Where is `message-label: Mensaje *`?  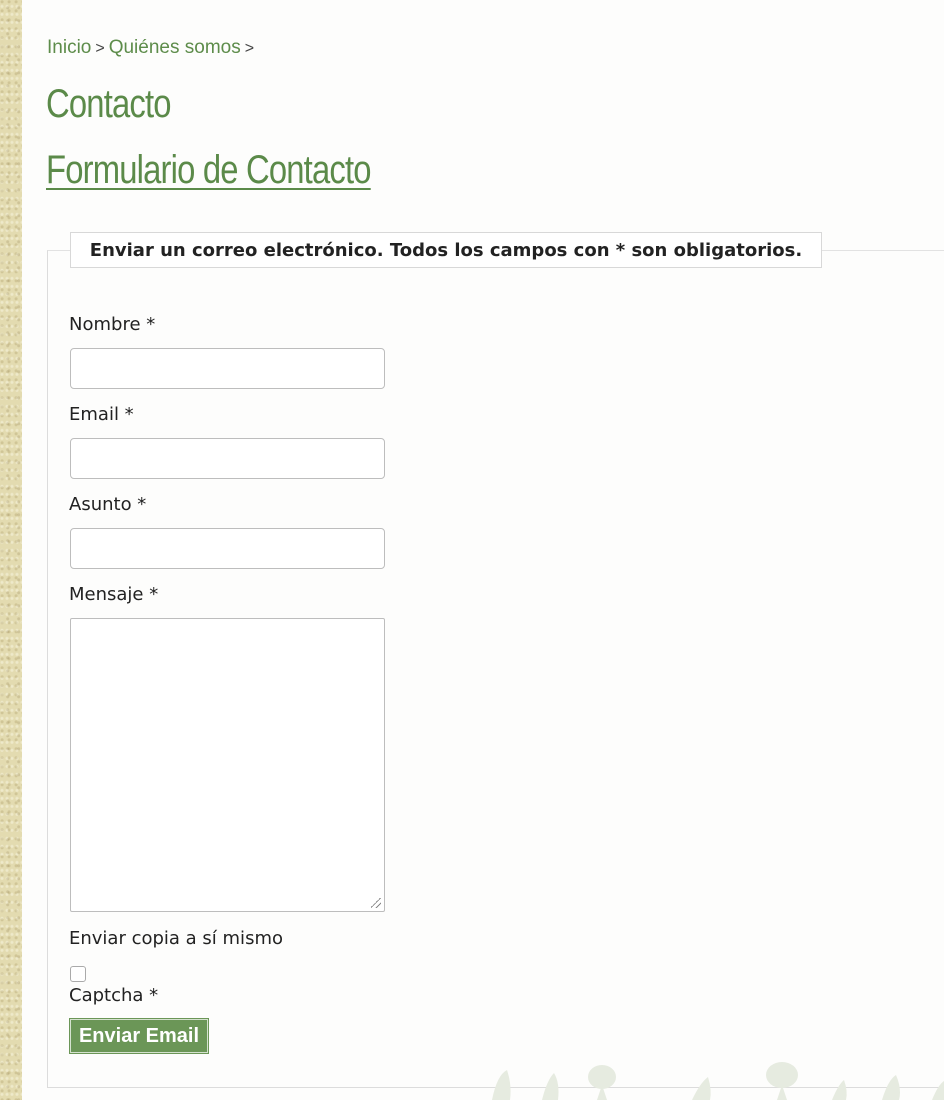
message-label: Mensaje * is located at coordinates (114, 594).